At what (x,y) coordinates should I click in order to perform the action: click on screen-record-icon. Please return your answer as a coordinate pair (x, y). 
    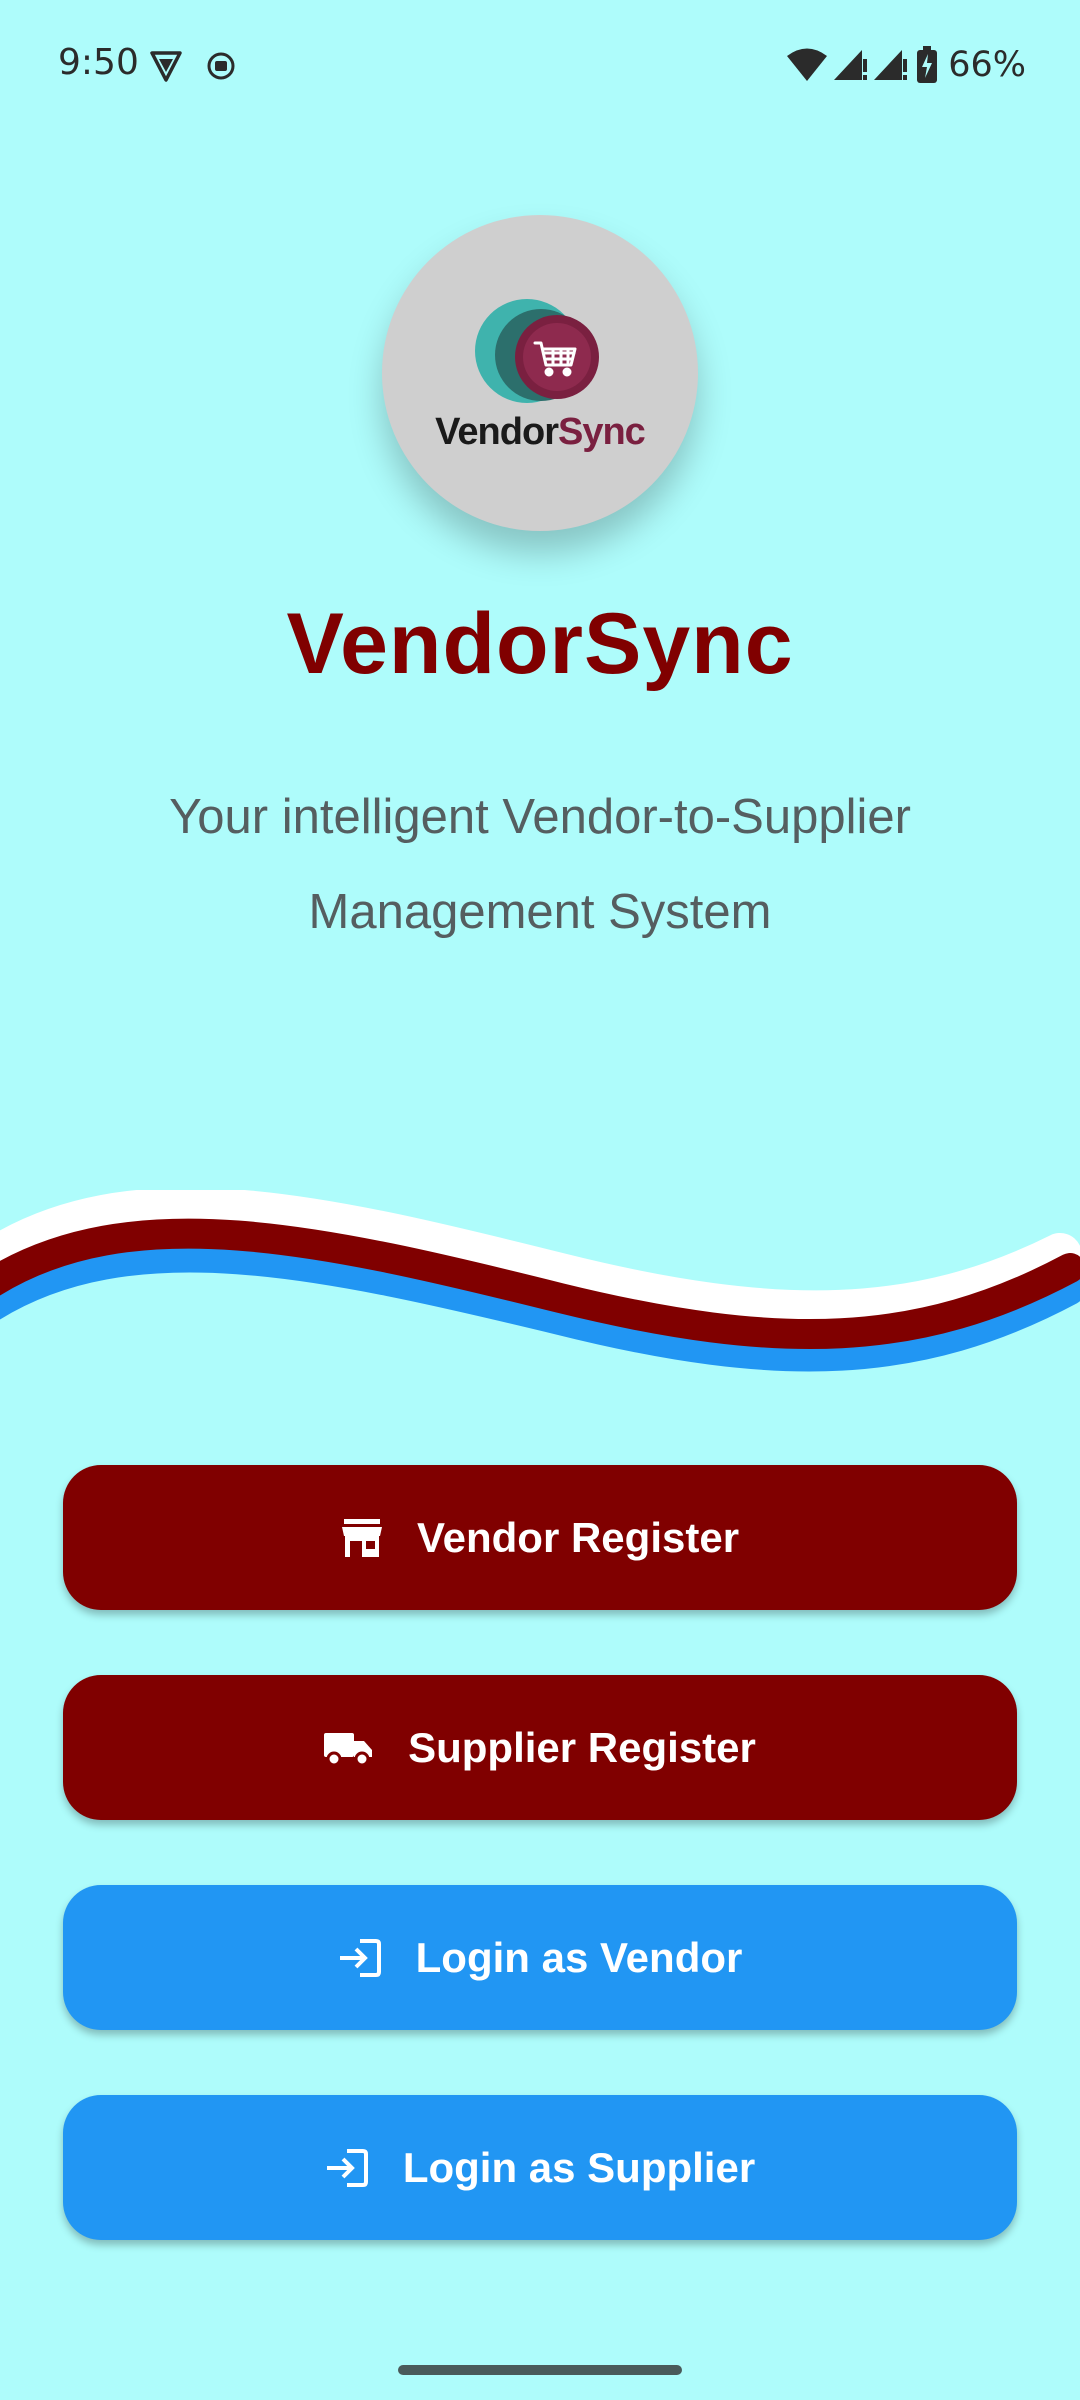
    Looking at the image, I should click on (221, 68).